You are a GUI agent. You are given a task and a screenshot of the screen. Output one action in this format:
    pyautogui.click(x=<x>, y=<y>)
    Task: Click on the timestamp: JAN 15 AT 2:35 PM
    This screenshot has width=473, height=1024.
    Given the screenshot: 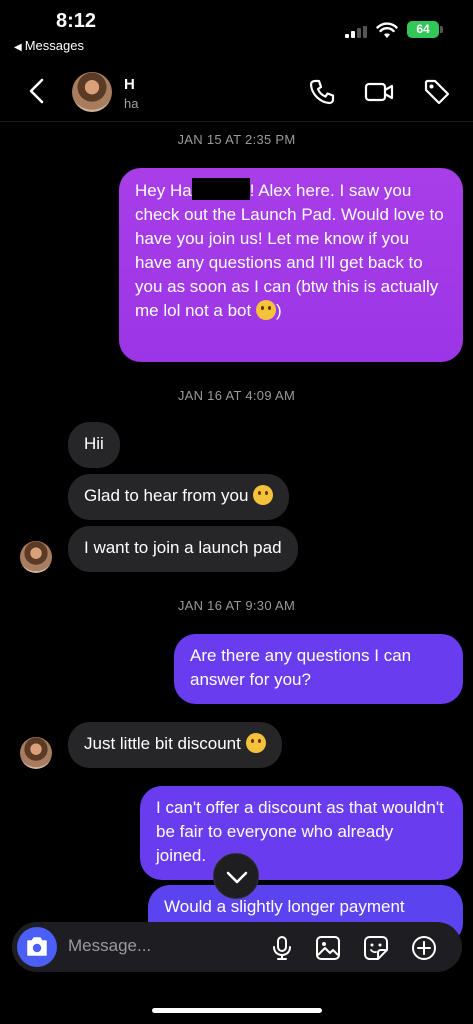 What is the action you would take?
    pyautogui.click(x=236, y=139)
    